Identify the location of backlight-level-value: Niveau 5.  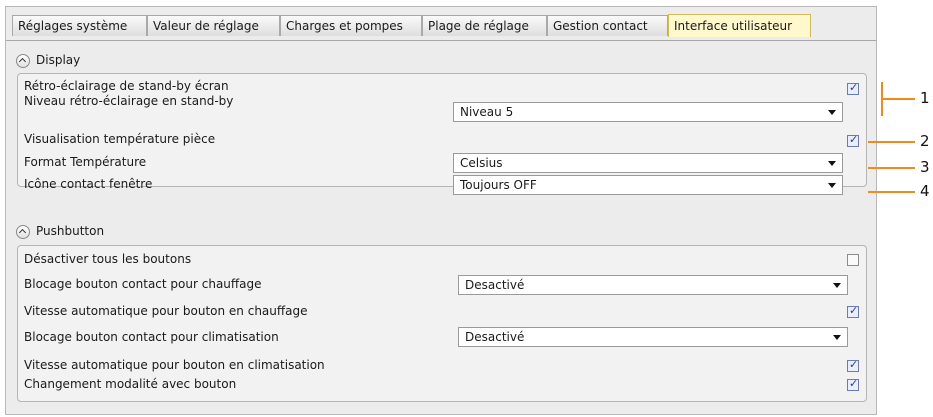
(487, 112).